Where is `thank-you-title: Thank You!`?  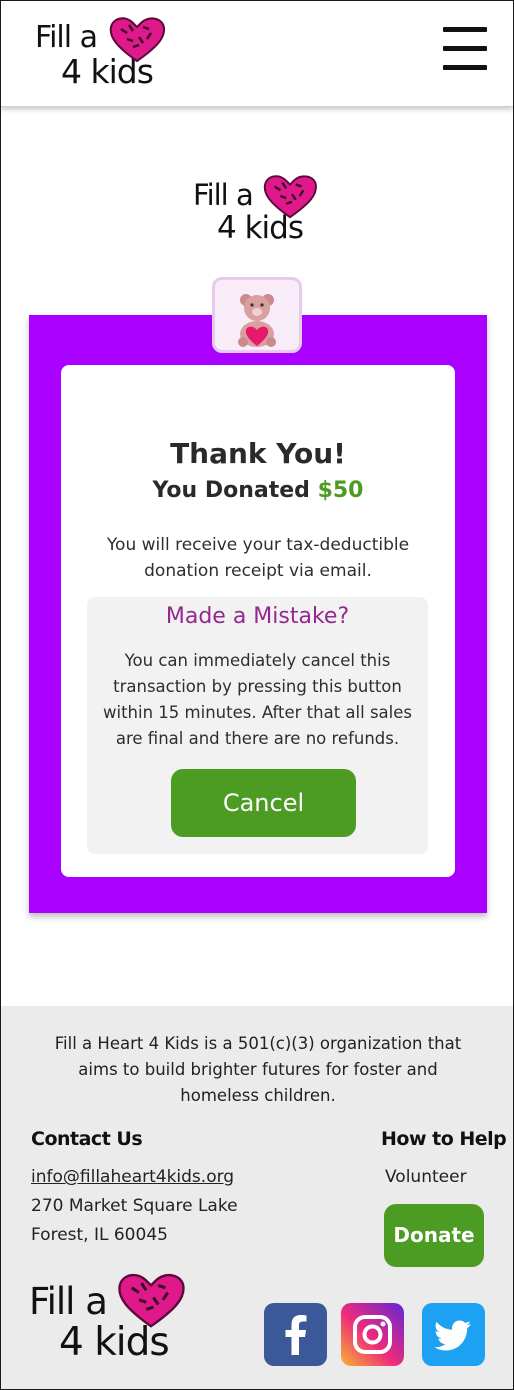
thank-you-title: Thank You! is located at coordinates (258, 453).